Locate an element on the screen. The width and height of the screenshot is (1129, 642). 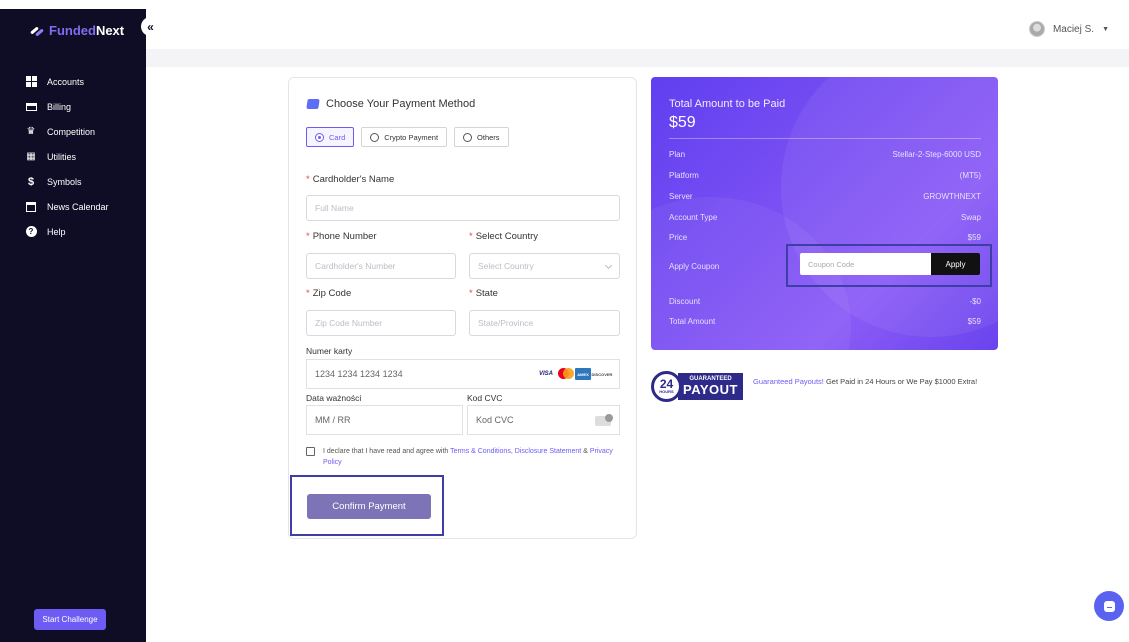
top-strip is located at coordinates (564, 4).